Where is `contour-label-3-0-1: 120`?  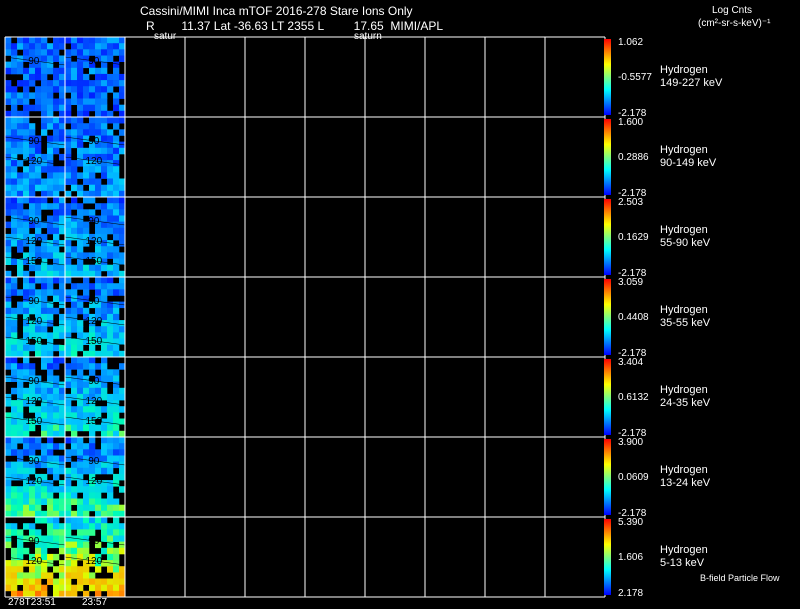 contour-label-3-0-1: 120 is located at coordinates (33, 321).